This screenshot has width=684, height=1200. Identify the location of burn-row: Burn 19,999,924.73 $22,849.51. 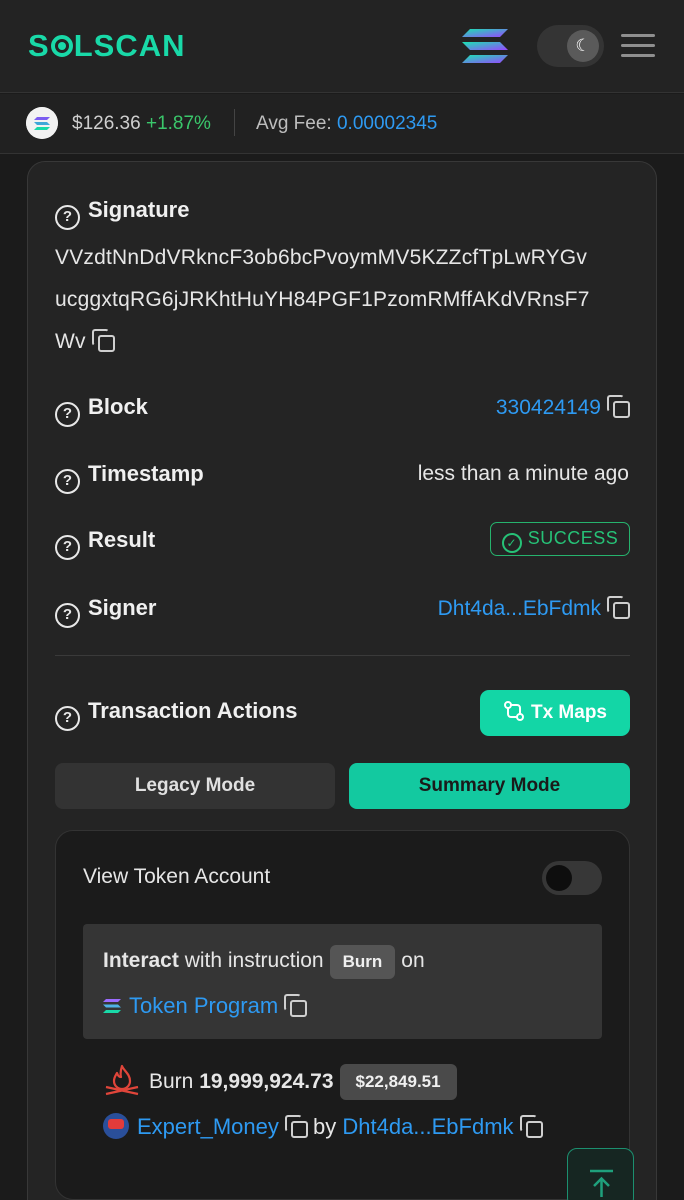
(280, 1081).